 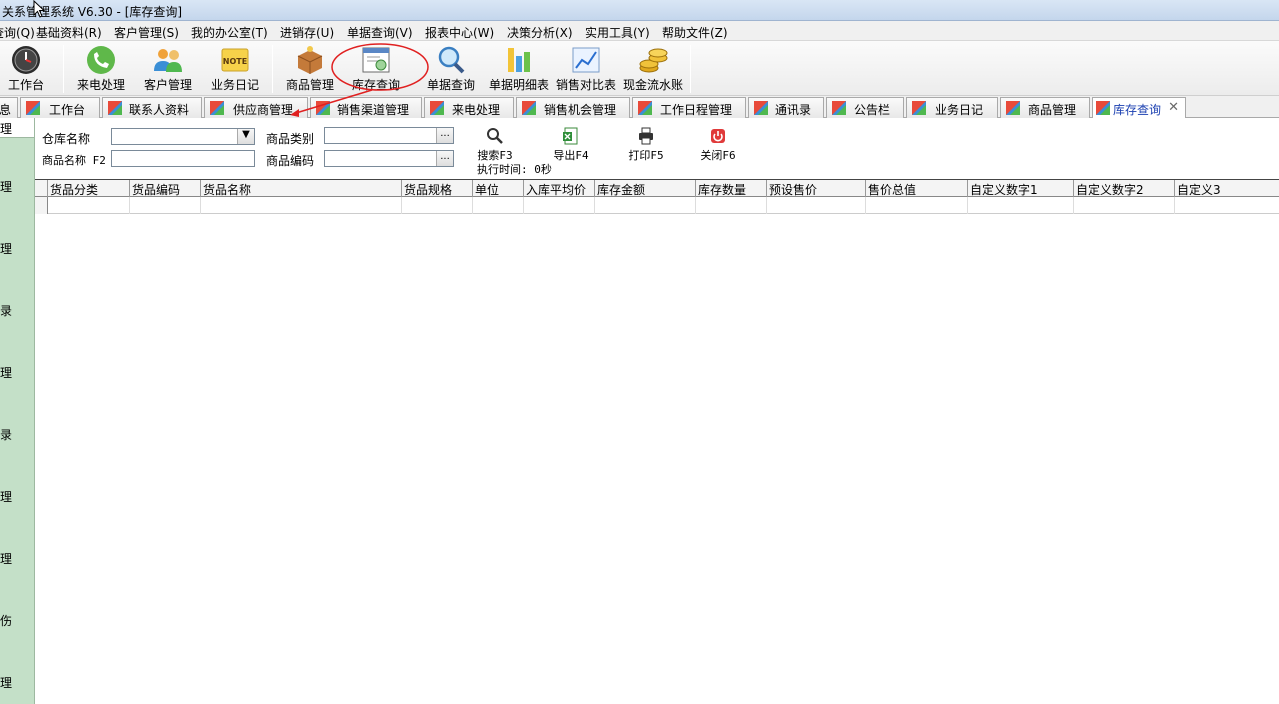 I want to click on chevron-down-icon: ▼, so click(x=245, y=136).